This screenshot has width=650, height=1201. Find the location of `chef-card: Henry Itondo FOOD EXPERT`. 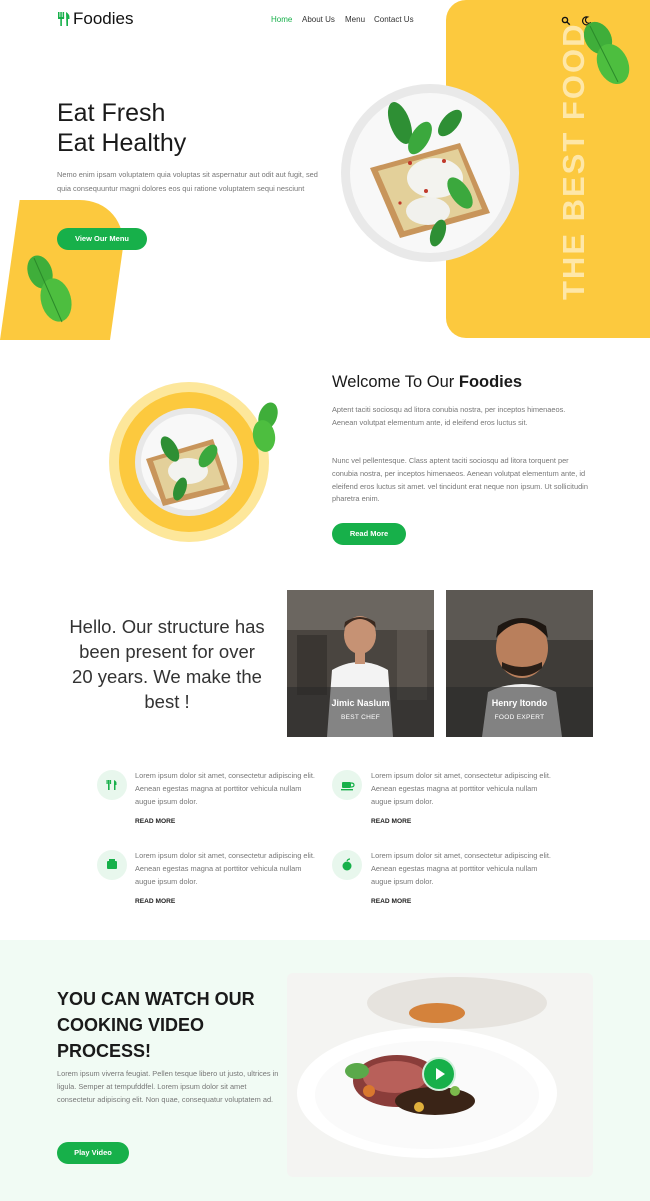

chef-card: Henry Itondo FOOD EXPERT is located at coordinates (519, 663).